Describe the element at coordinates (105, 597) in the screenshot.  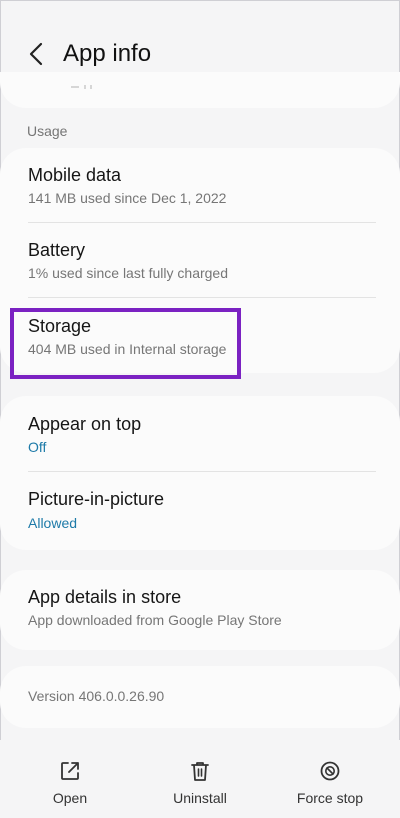
I see `item-title: App details in store` at that location.